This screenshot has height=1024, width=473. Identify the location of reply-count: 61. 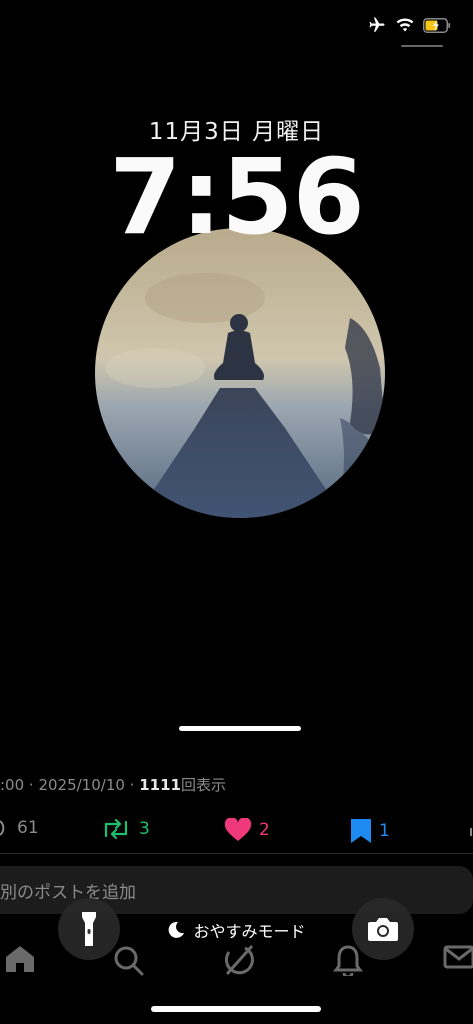
(28, 828).